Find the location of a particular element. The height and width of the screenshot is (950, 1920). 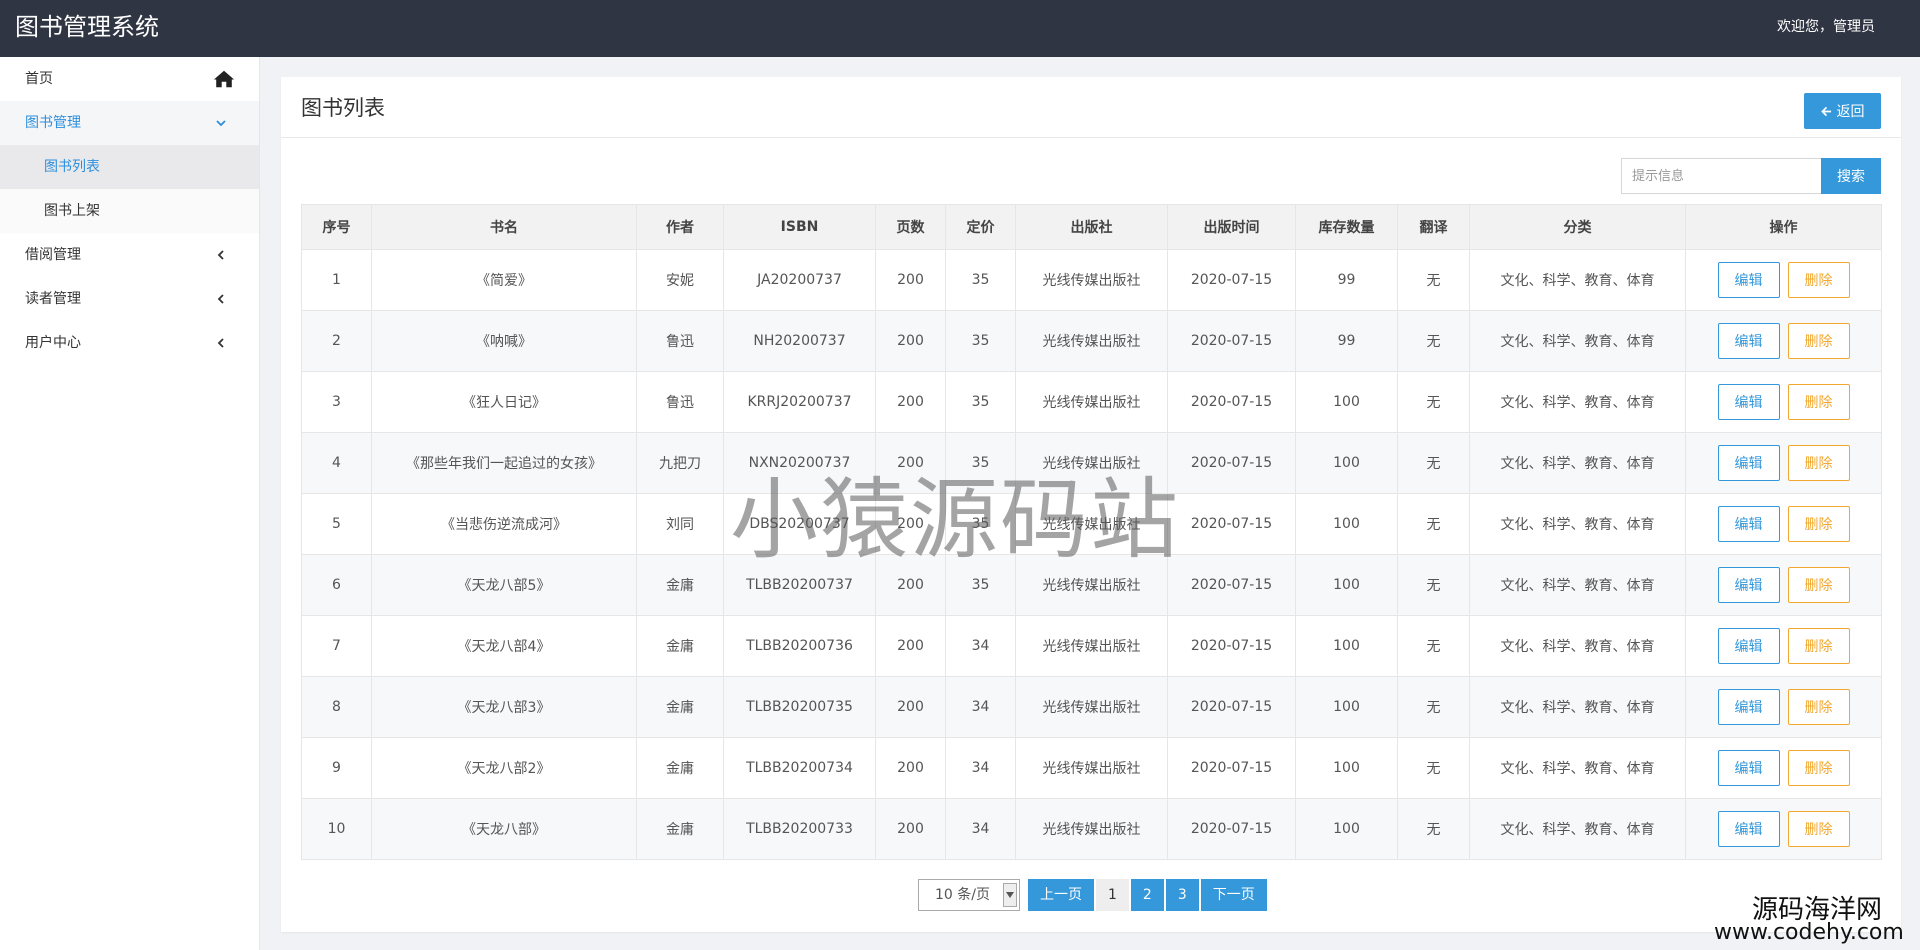

table-header: 序号 书名 作者 ISBN 页数 定价 出版社 出版时间 库存数量 翻译 分类 操作 is located at coordinates (1091, 227).